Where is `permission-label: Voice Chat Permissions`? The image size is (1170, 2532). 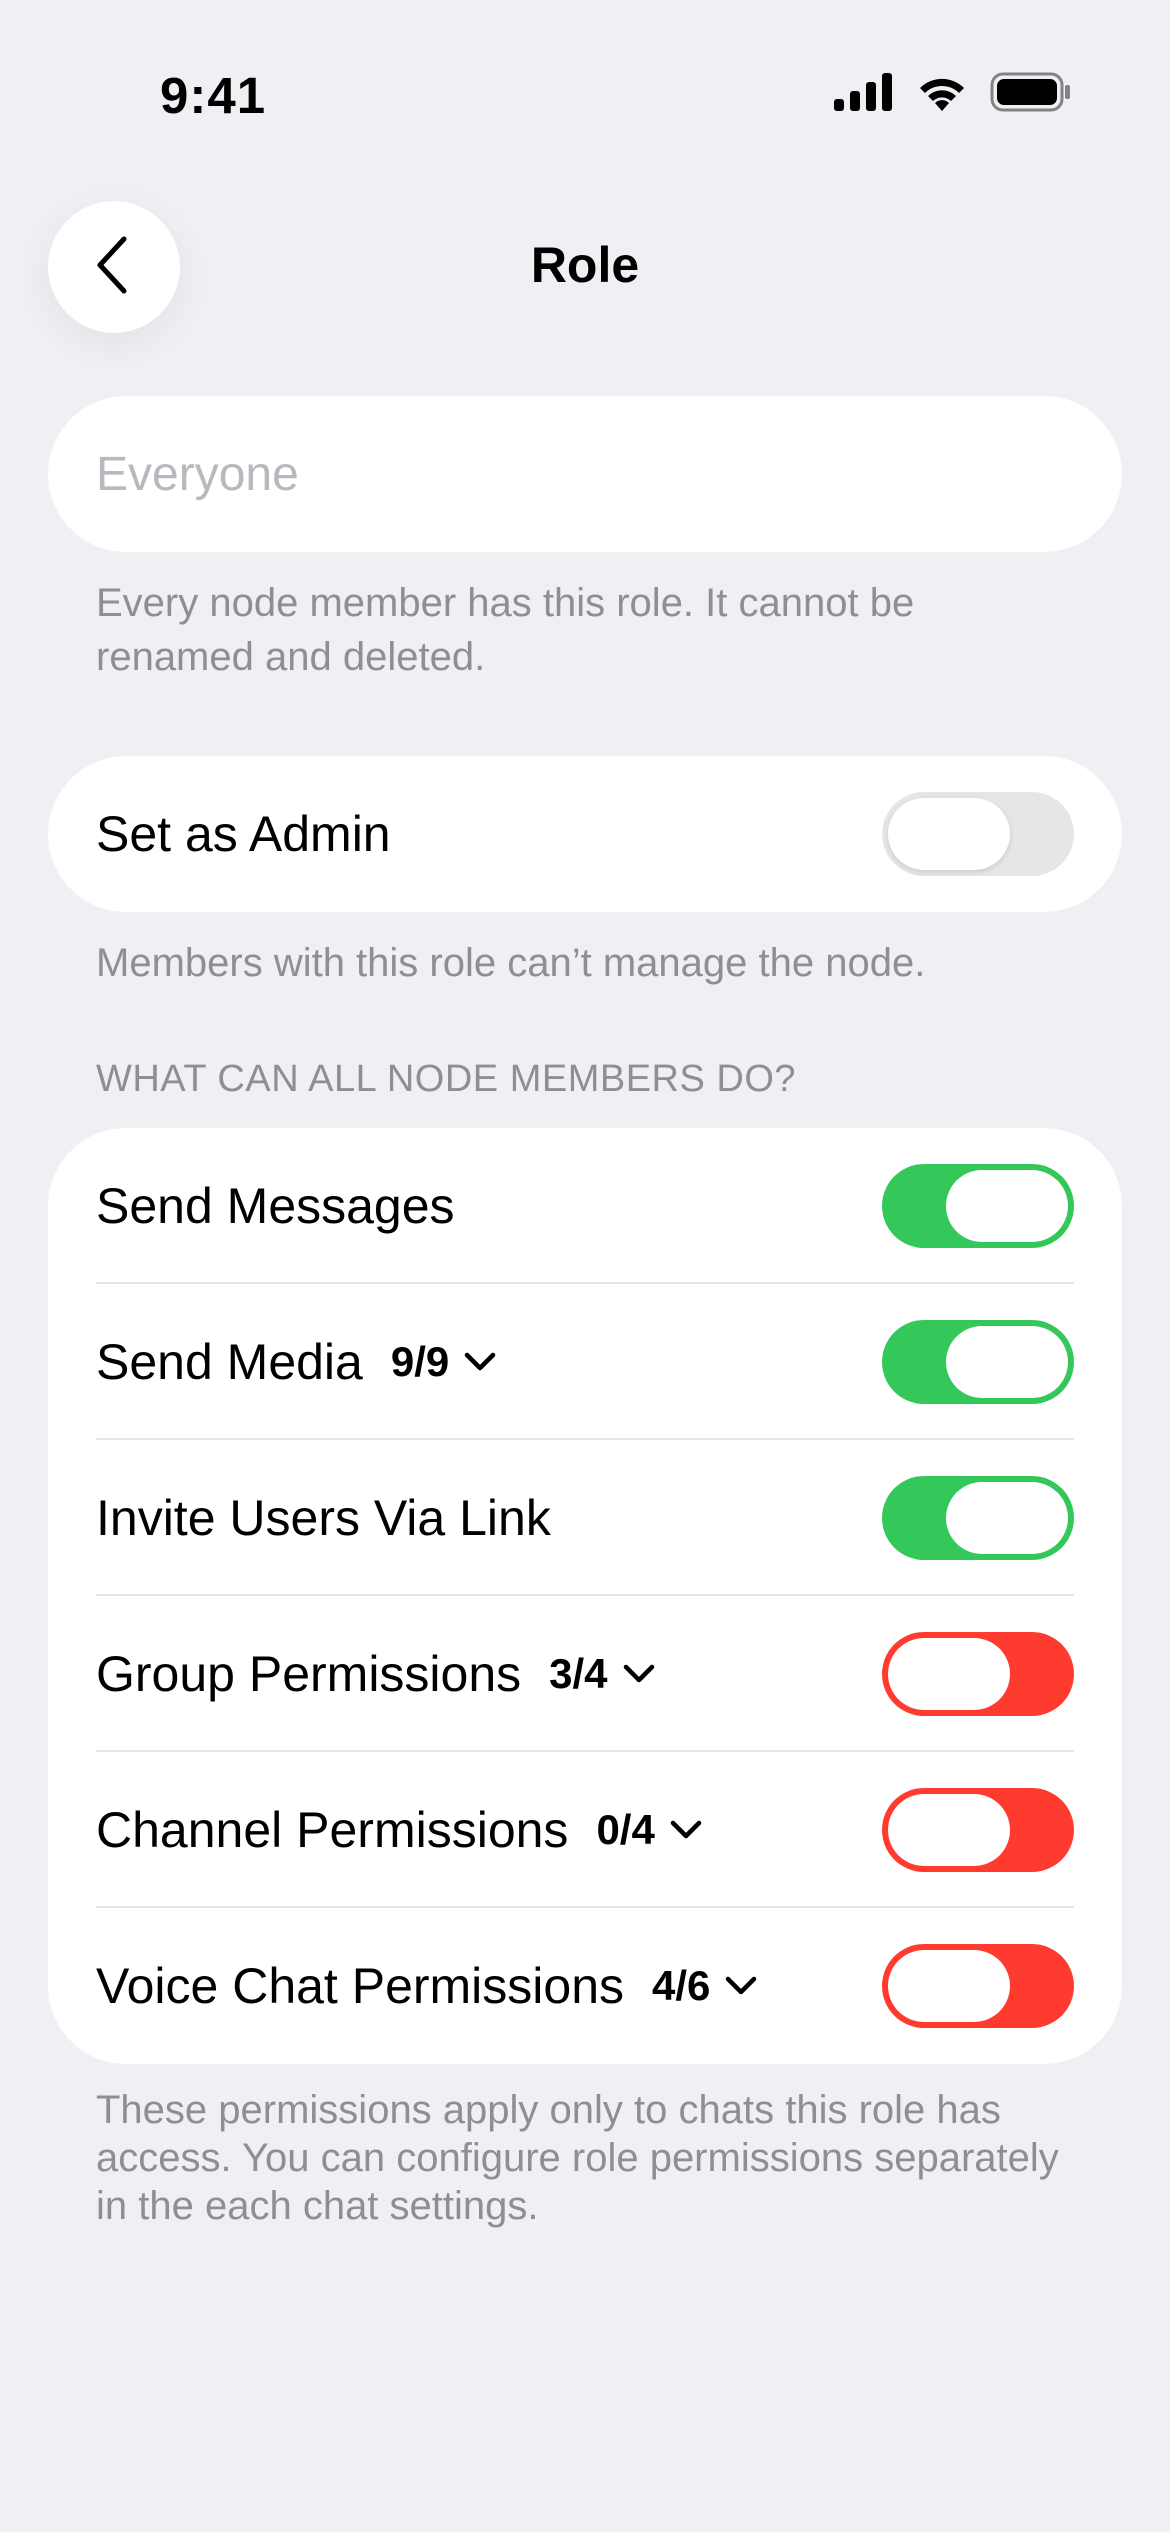
permission-label: Voice Chat Permissions is located at coordinates (360, 1986).